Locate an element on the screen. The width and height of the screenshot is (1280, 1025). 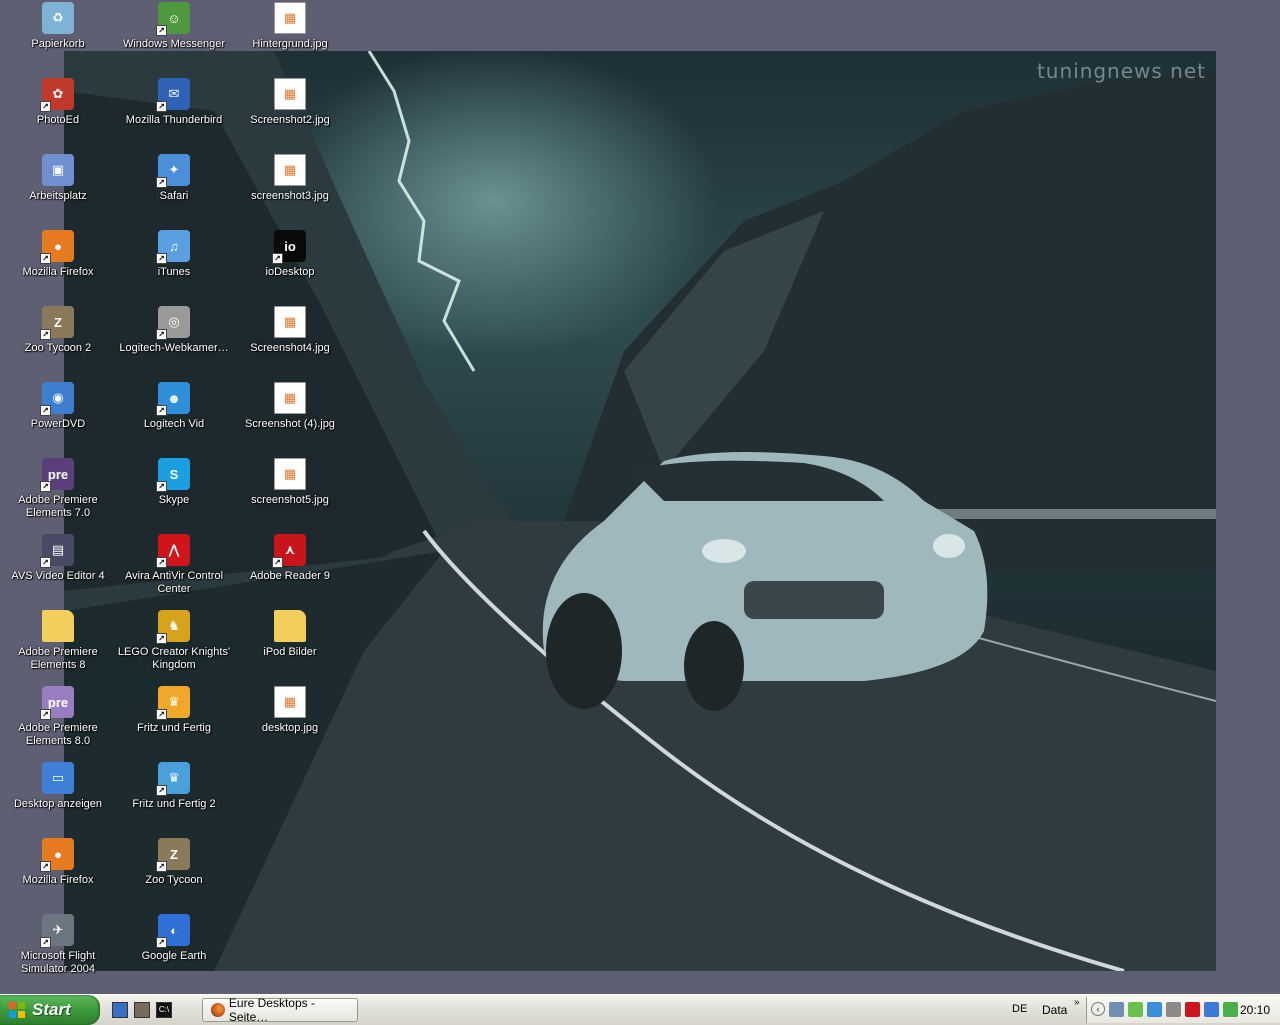
messenger-tray-icon is located at coordinates (1135, 1009).